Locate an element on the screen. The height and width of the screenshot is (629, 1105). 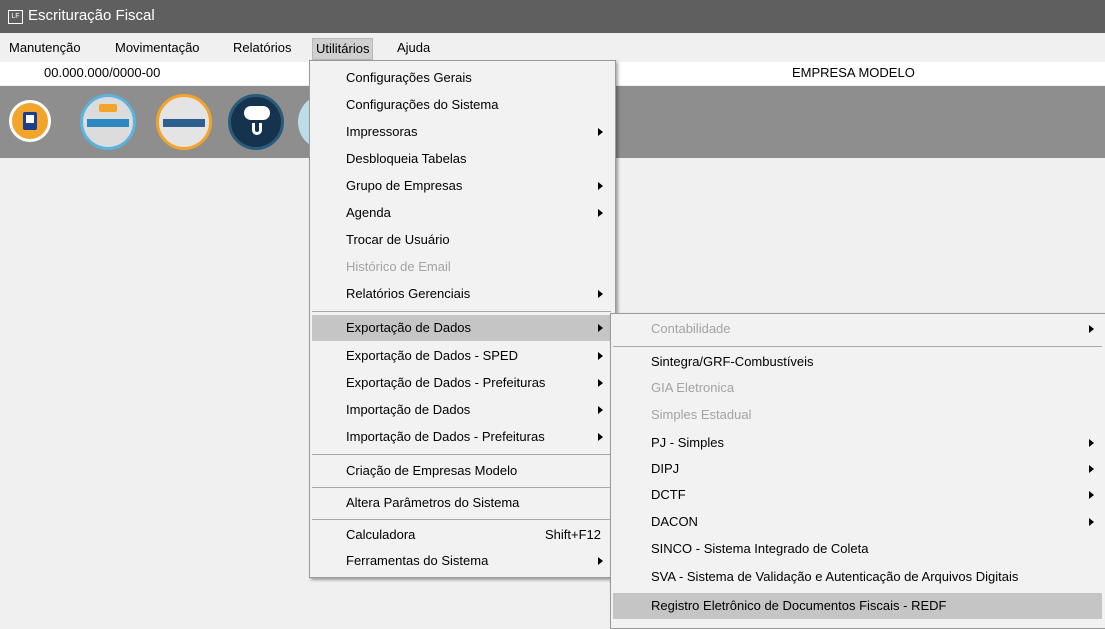
company-cnpj: 00.000.000/0000-00 is located at coordinates (102, 72).